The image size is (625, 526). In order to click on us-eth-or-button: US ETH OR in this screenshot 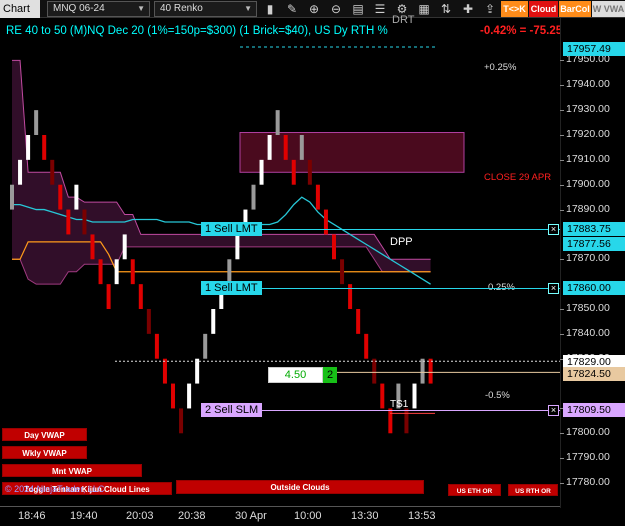, I will do `click(474, 490)`.